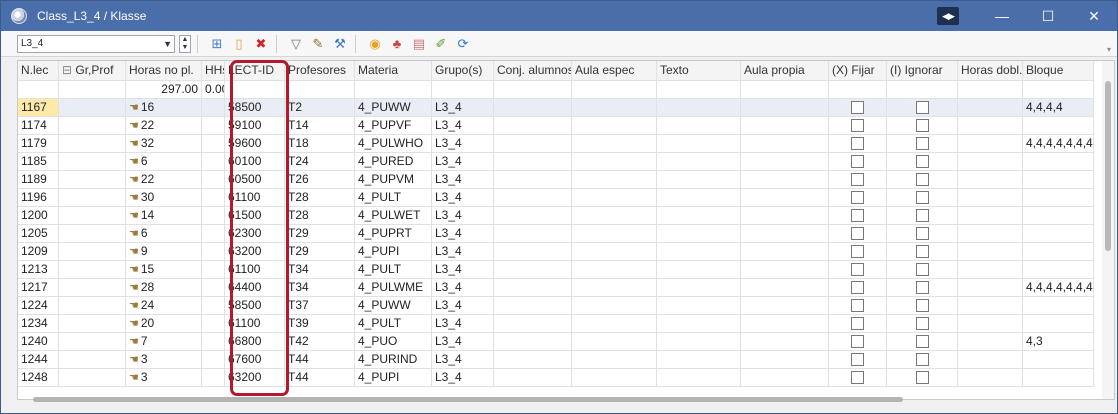  I want to click on cell-nlec: 1196, so click(38, 197).